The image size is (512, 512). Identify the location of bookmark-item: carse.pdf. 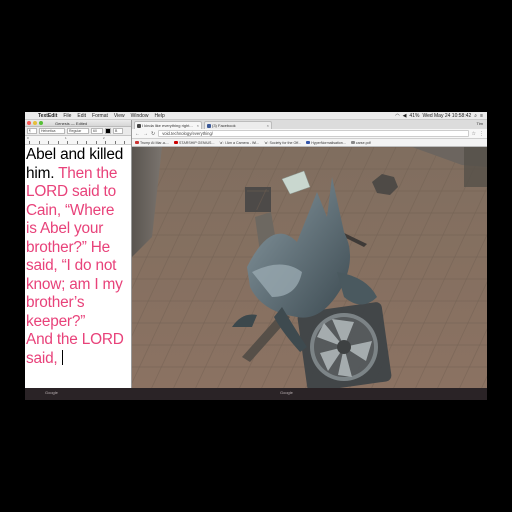
(360, 142).